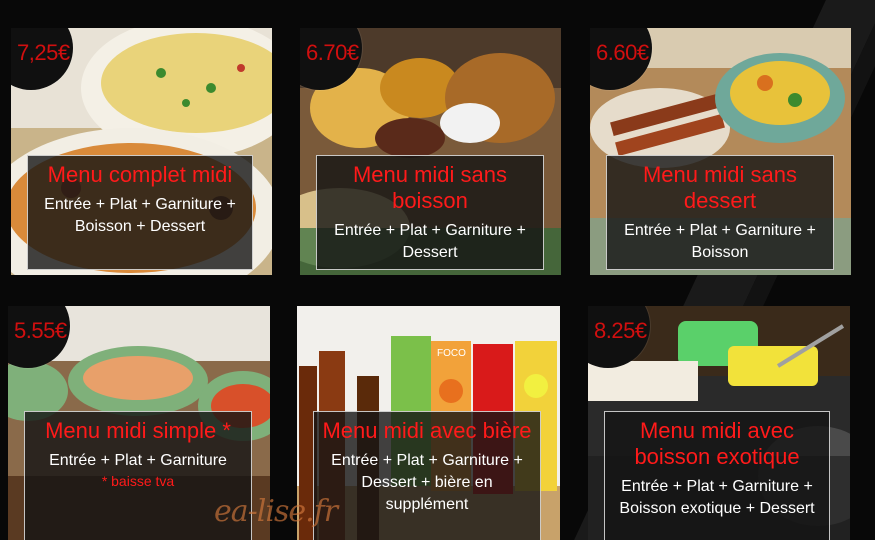  I want to click on price-text: 6.70€, so click(332, 52).